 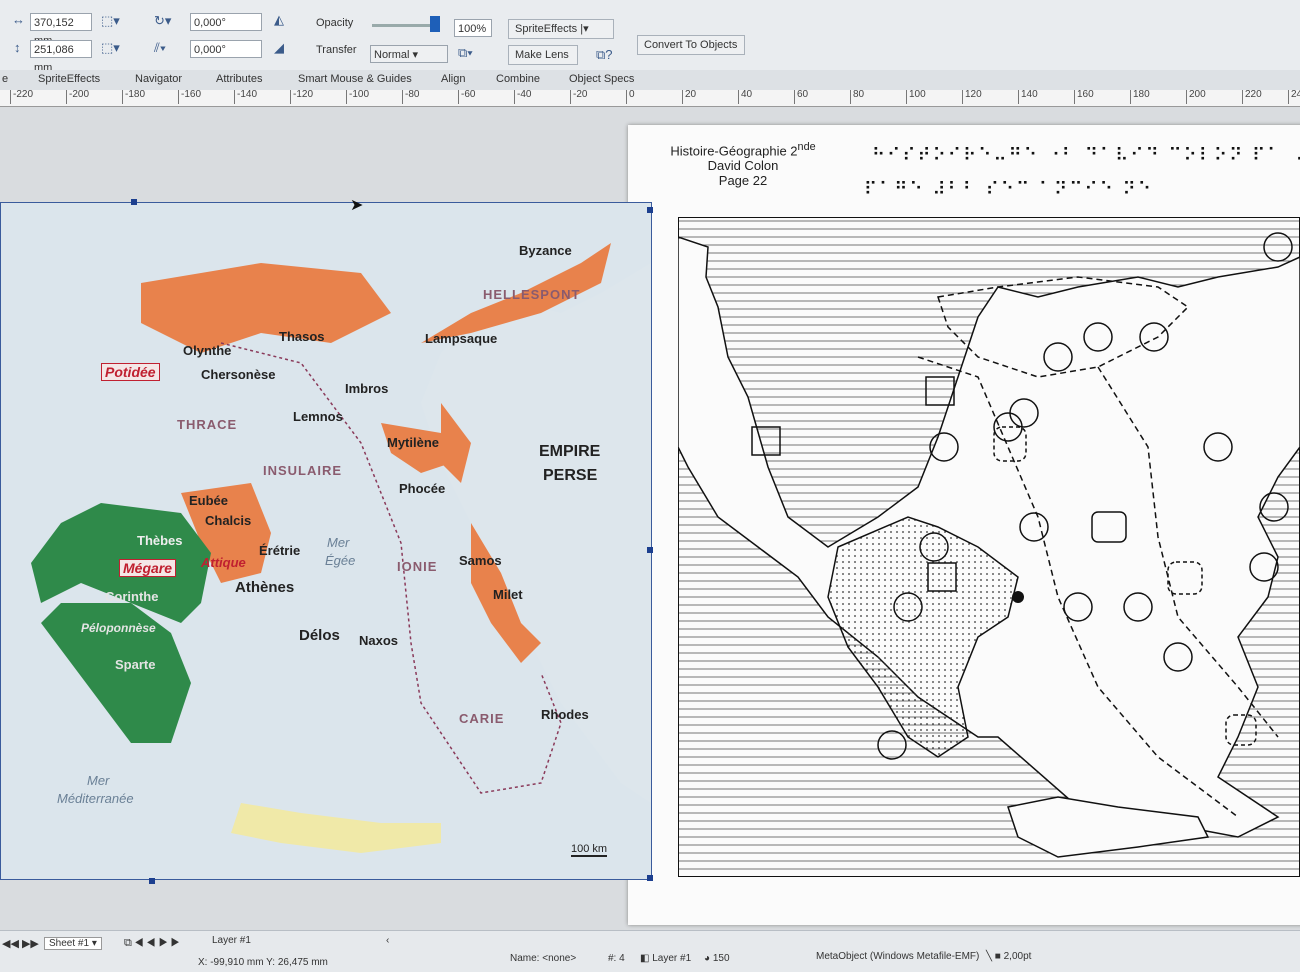 I want to click on tab-smart-mouse: Smart Mouse & Guides, so click(x=355, y=79).